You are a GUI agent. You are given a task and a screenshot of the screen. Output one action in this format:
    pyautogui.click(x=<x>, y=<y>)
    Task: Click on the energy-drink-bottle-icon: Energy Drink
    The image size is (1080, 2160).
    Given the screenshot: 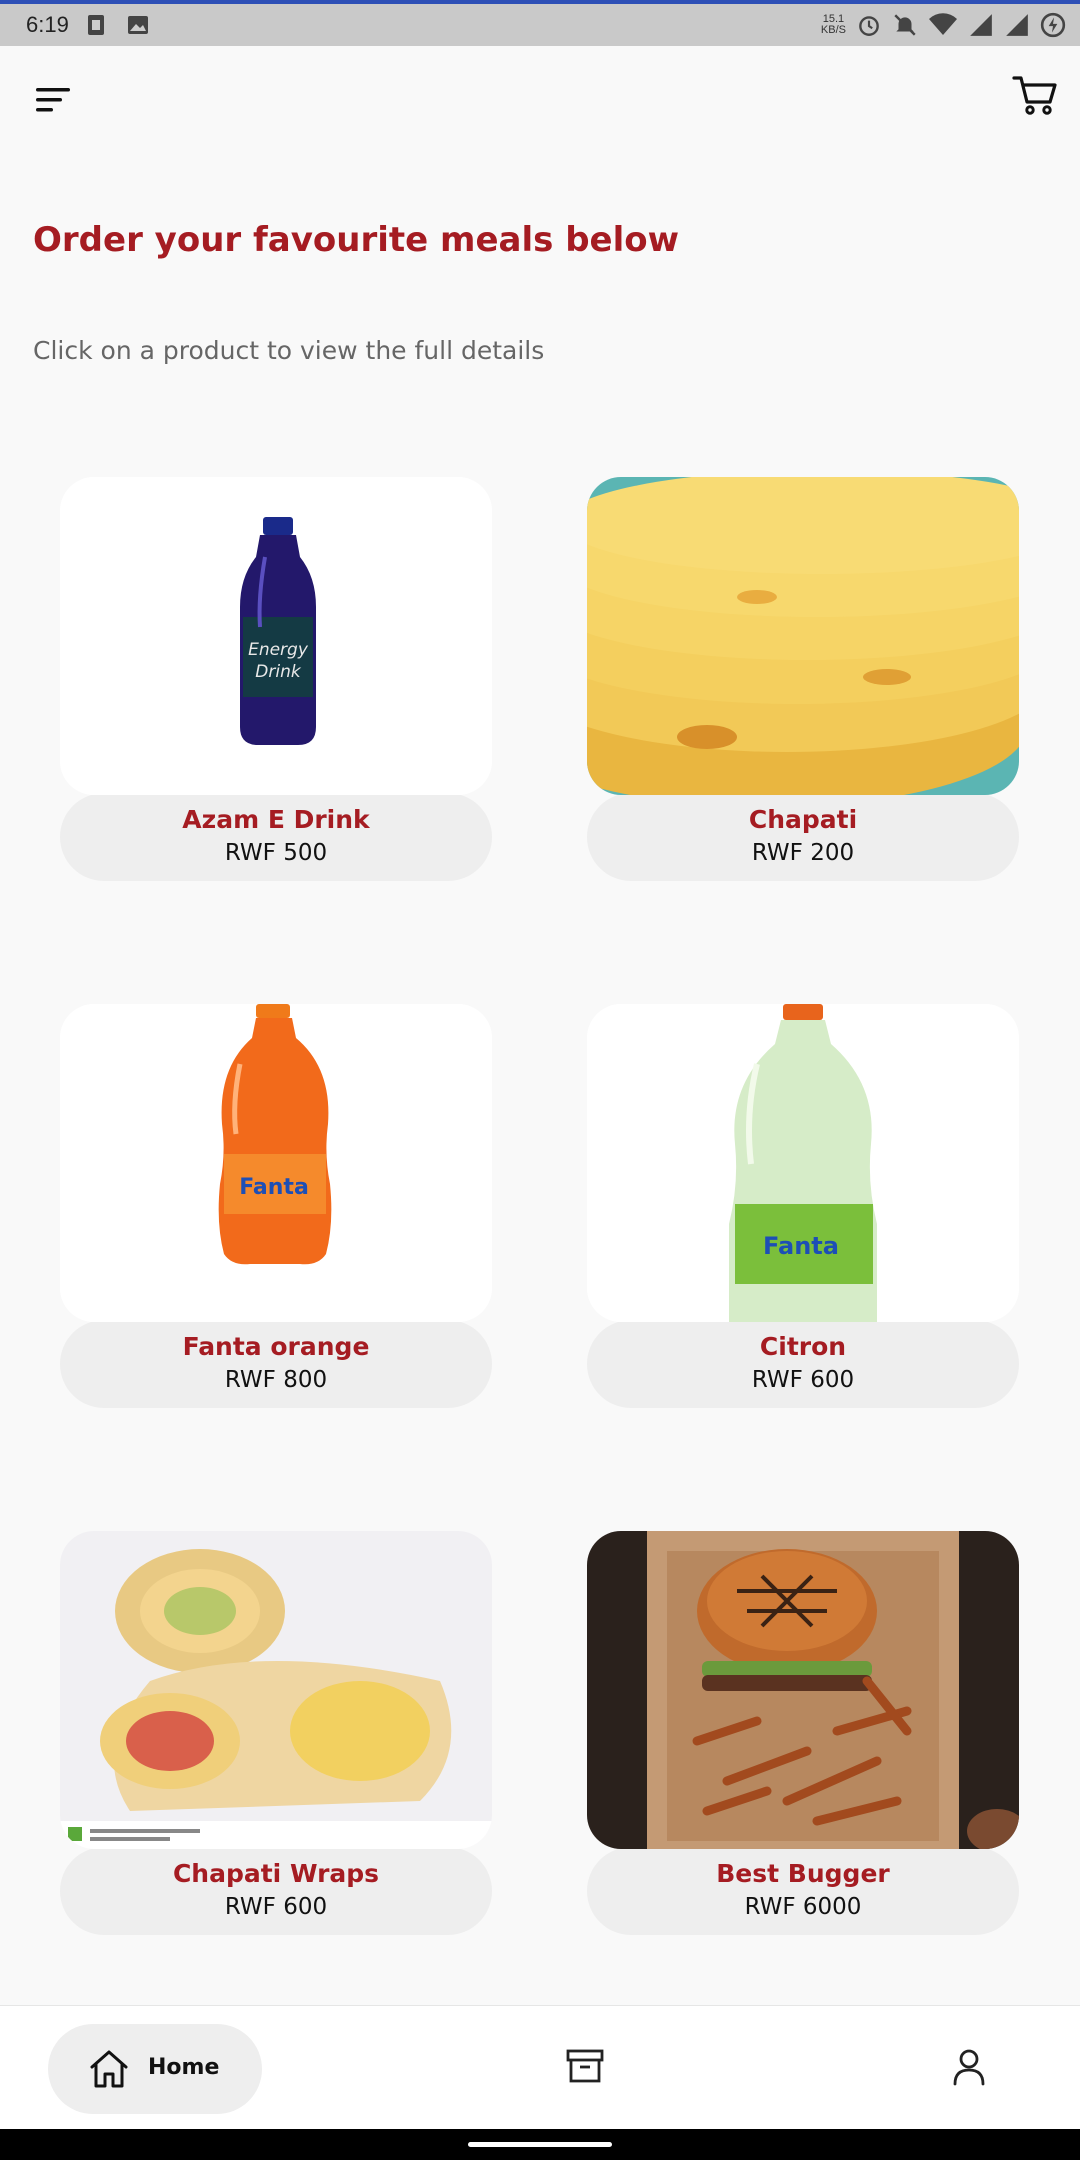 What is the action you would take?
    pyautogui.click(x=276, y=636)
    